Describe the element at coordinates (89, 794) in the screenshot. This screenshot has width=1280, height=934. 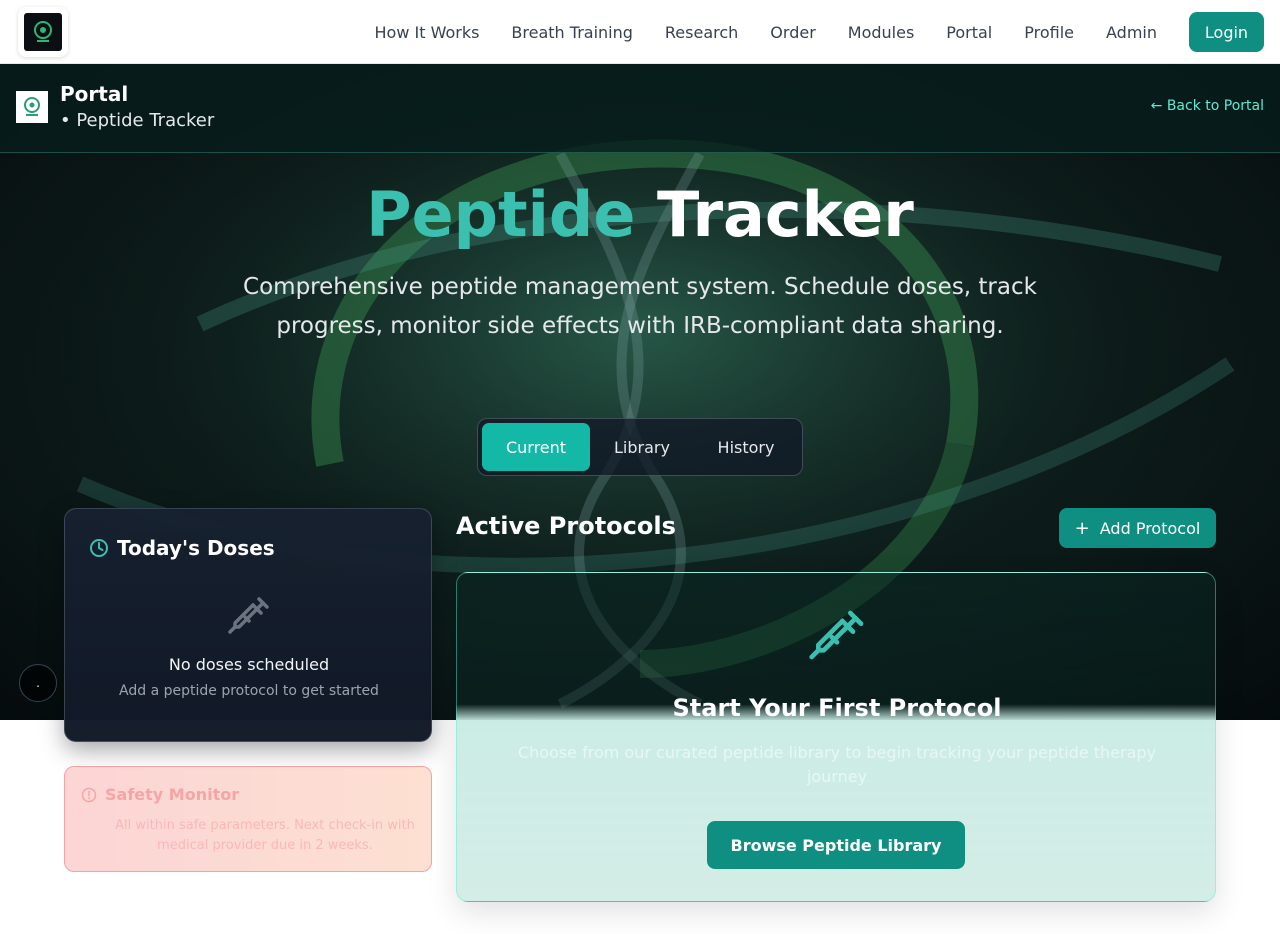
I see `alert-icon` at that location.